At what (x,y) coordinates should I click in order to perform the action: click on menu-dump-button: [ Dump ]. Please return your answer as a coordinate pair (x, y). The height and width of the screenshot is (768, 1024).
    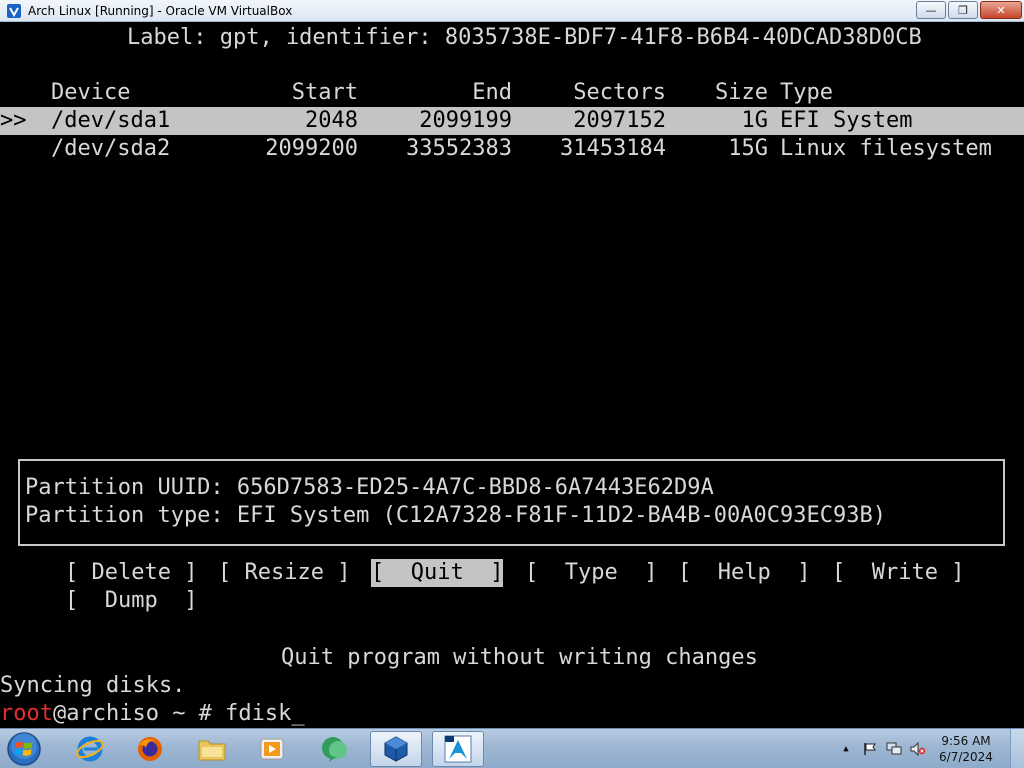
    Looking at the image, I should click on (131, 601).